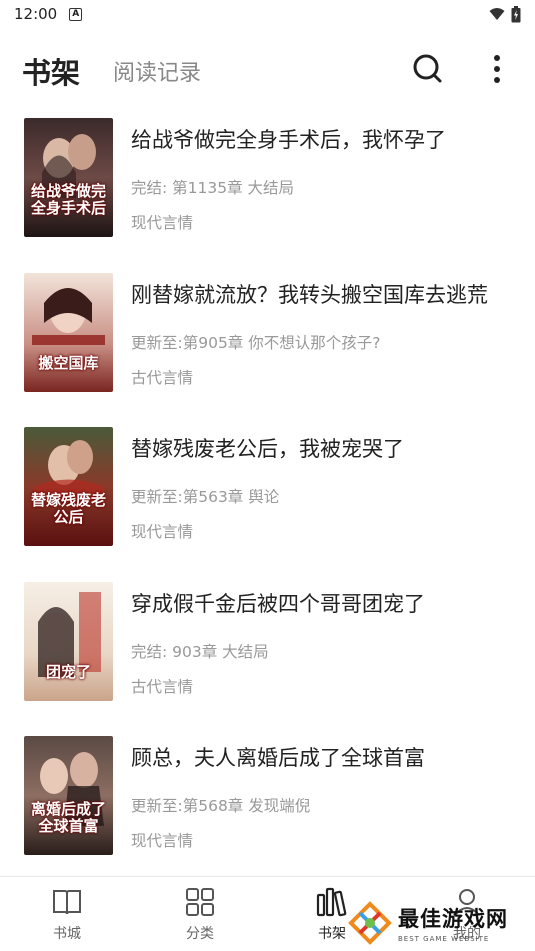  Describe the element at coordinates (309, 295) in the screenshot. I see `book-title: 刚替嫁就流放？我转头搬空国库去逃荒` at that location.